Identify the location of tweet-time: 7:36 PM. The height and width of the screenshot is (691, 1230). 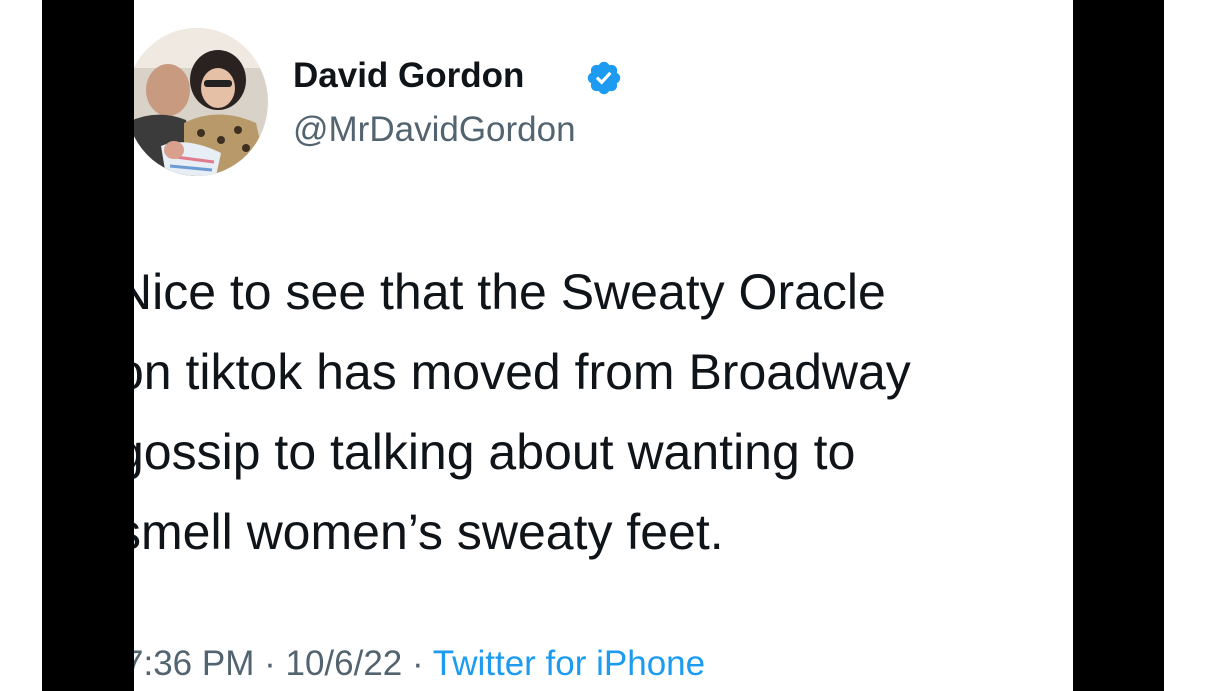
(189, 663).